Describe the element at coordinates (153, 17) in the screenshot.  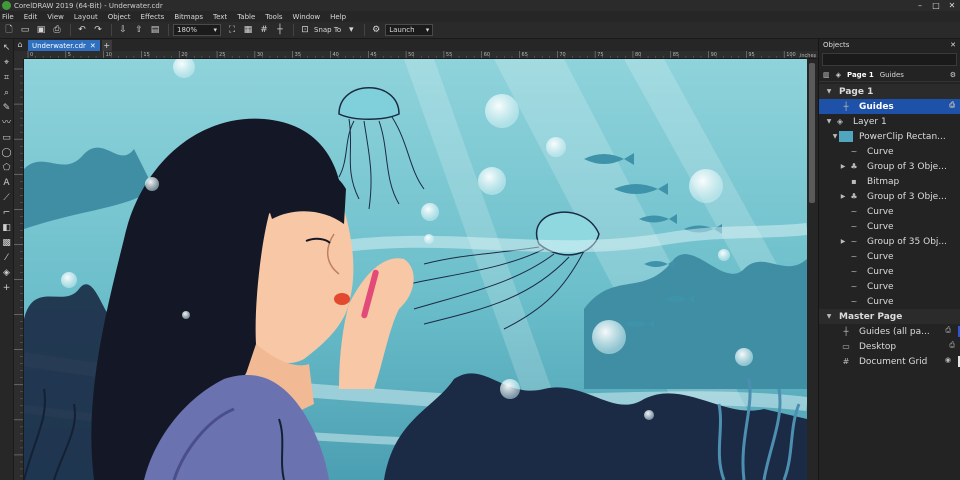
I see `menu-effects: Effects` at that location.